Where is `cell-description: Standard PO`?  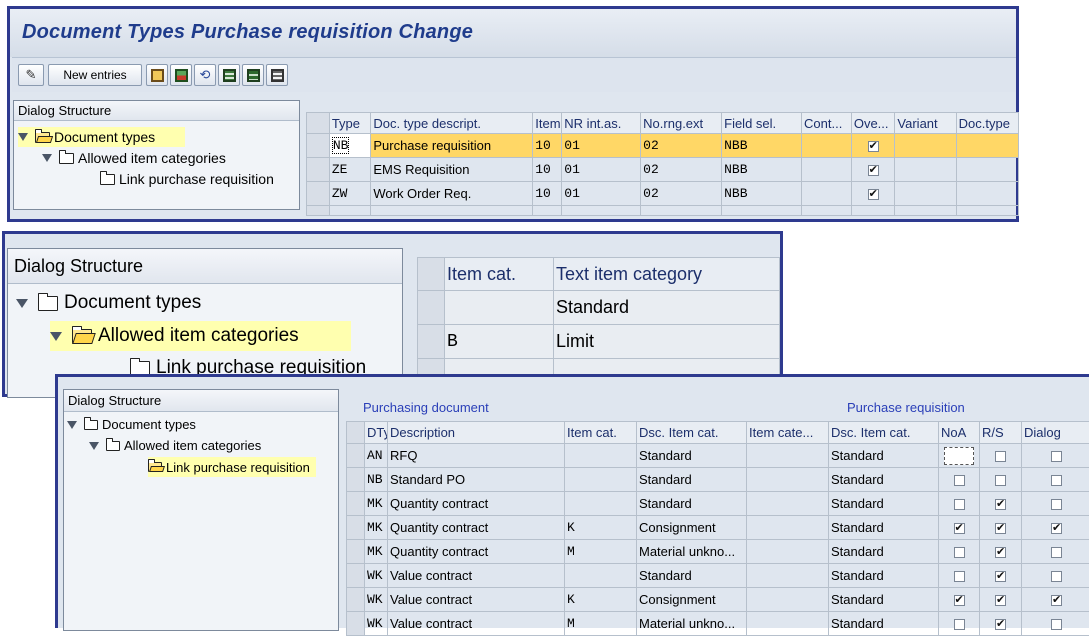
cell-description: Standard PO is located at coordinates (476, 480).